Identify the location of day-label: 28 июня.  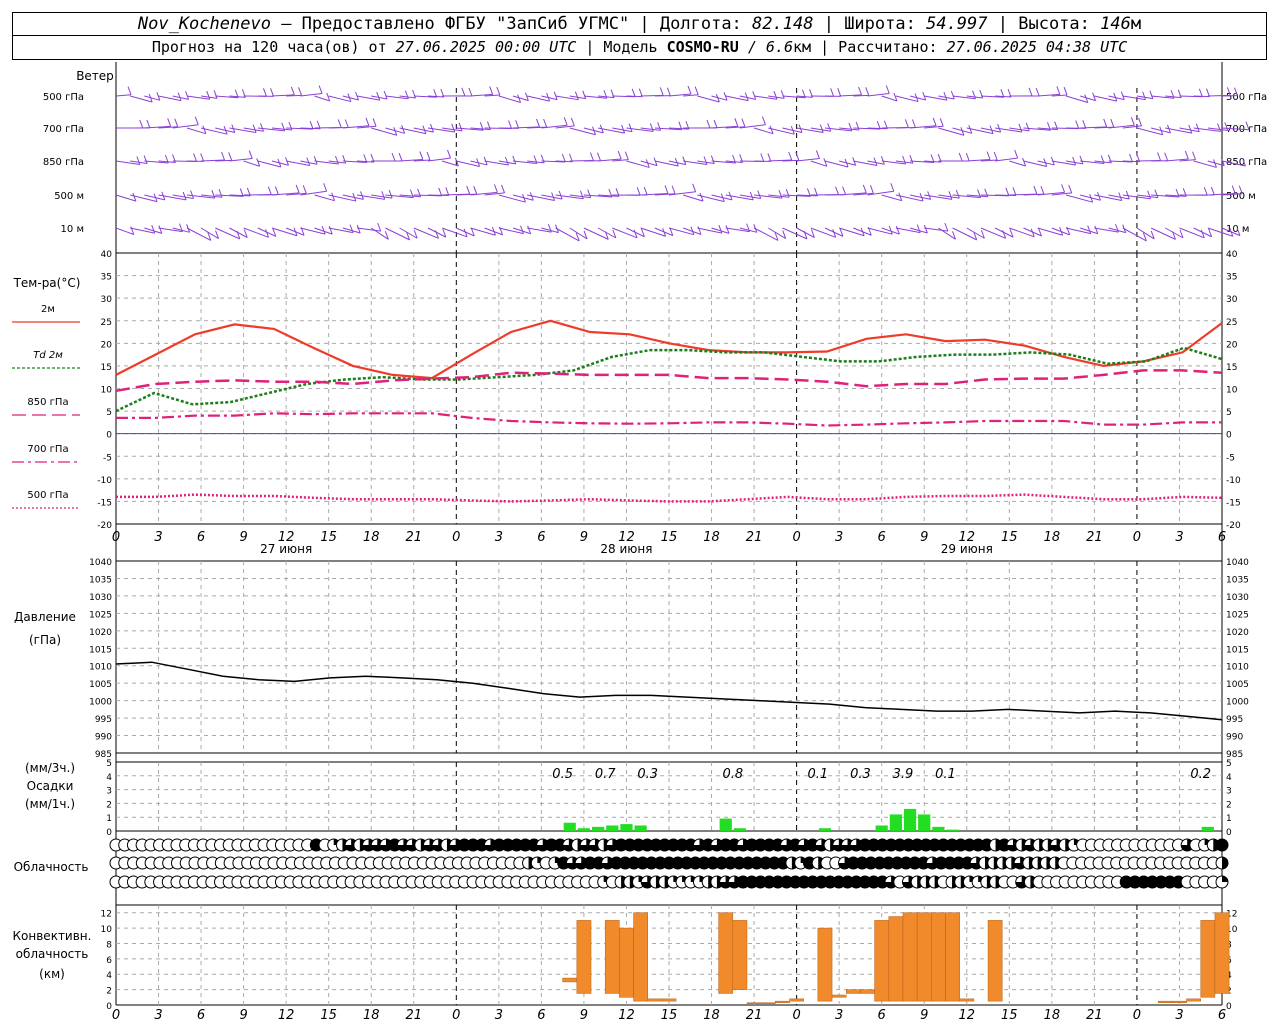
(626, 549).